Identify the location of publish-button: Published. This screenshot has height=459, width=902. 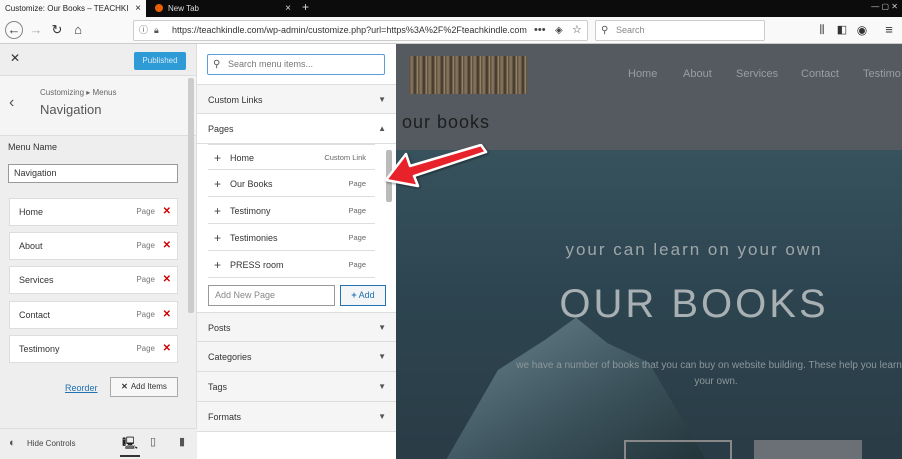
(160, 61).